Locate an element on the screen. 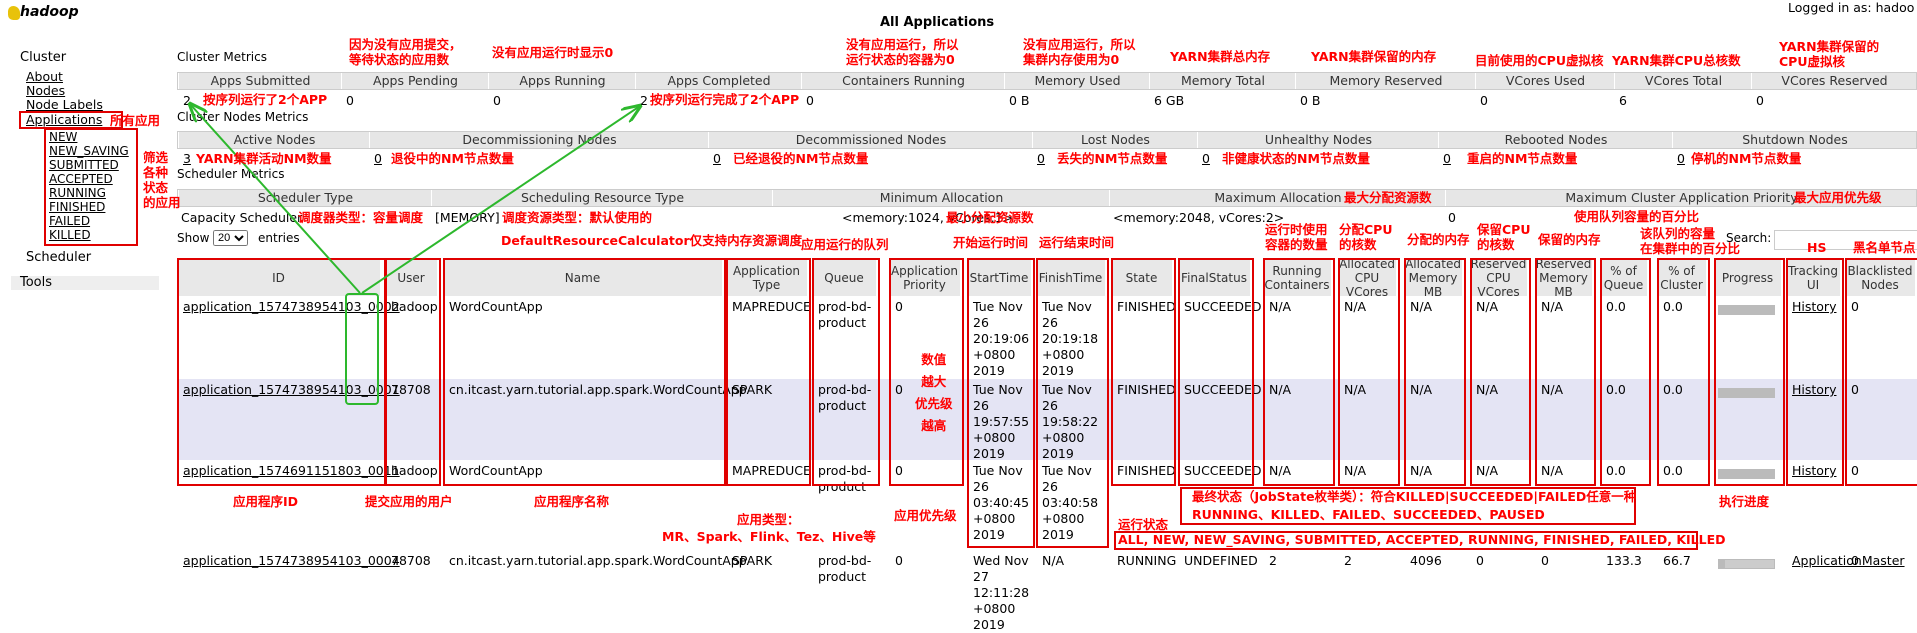  annotation-shutdown: 停机的NM节点数量 is located at coordinates (1746, 158).